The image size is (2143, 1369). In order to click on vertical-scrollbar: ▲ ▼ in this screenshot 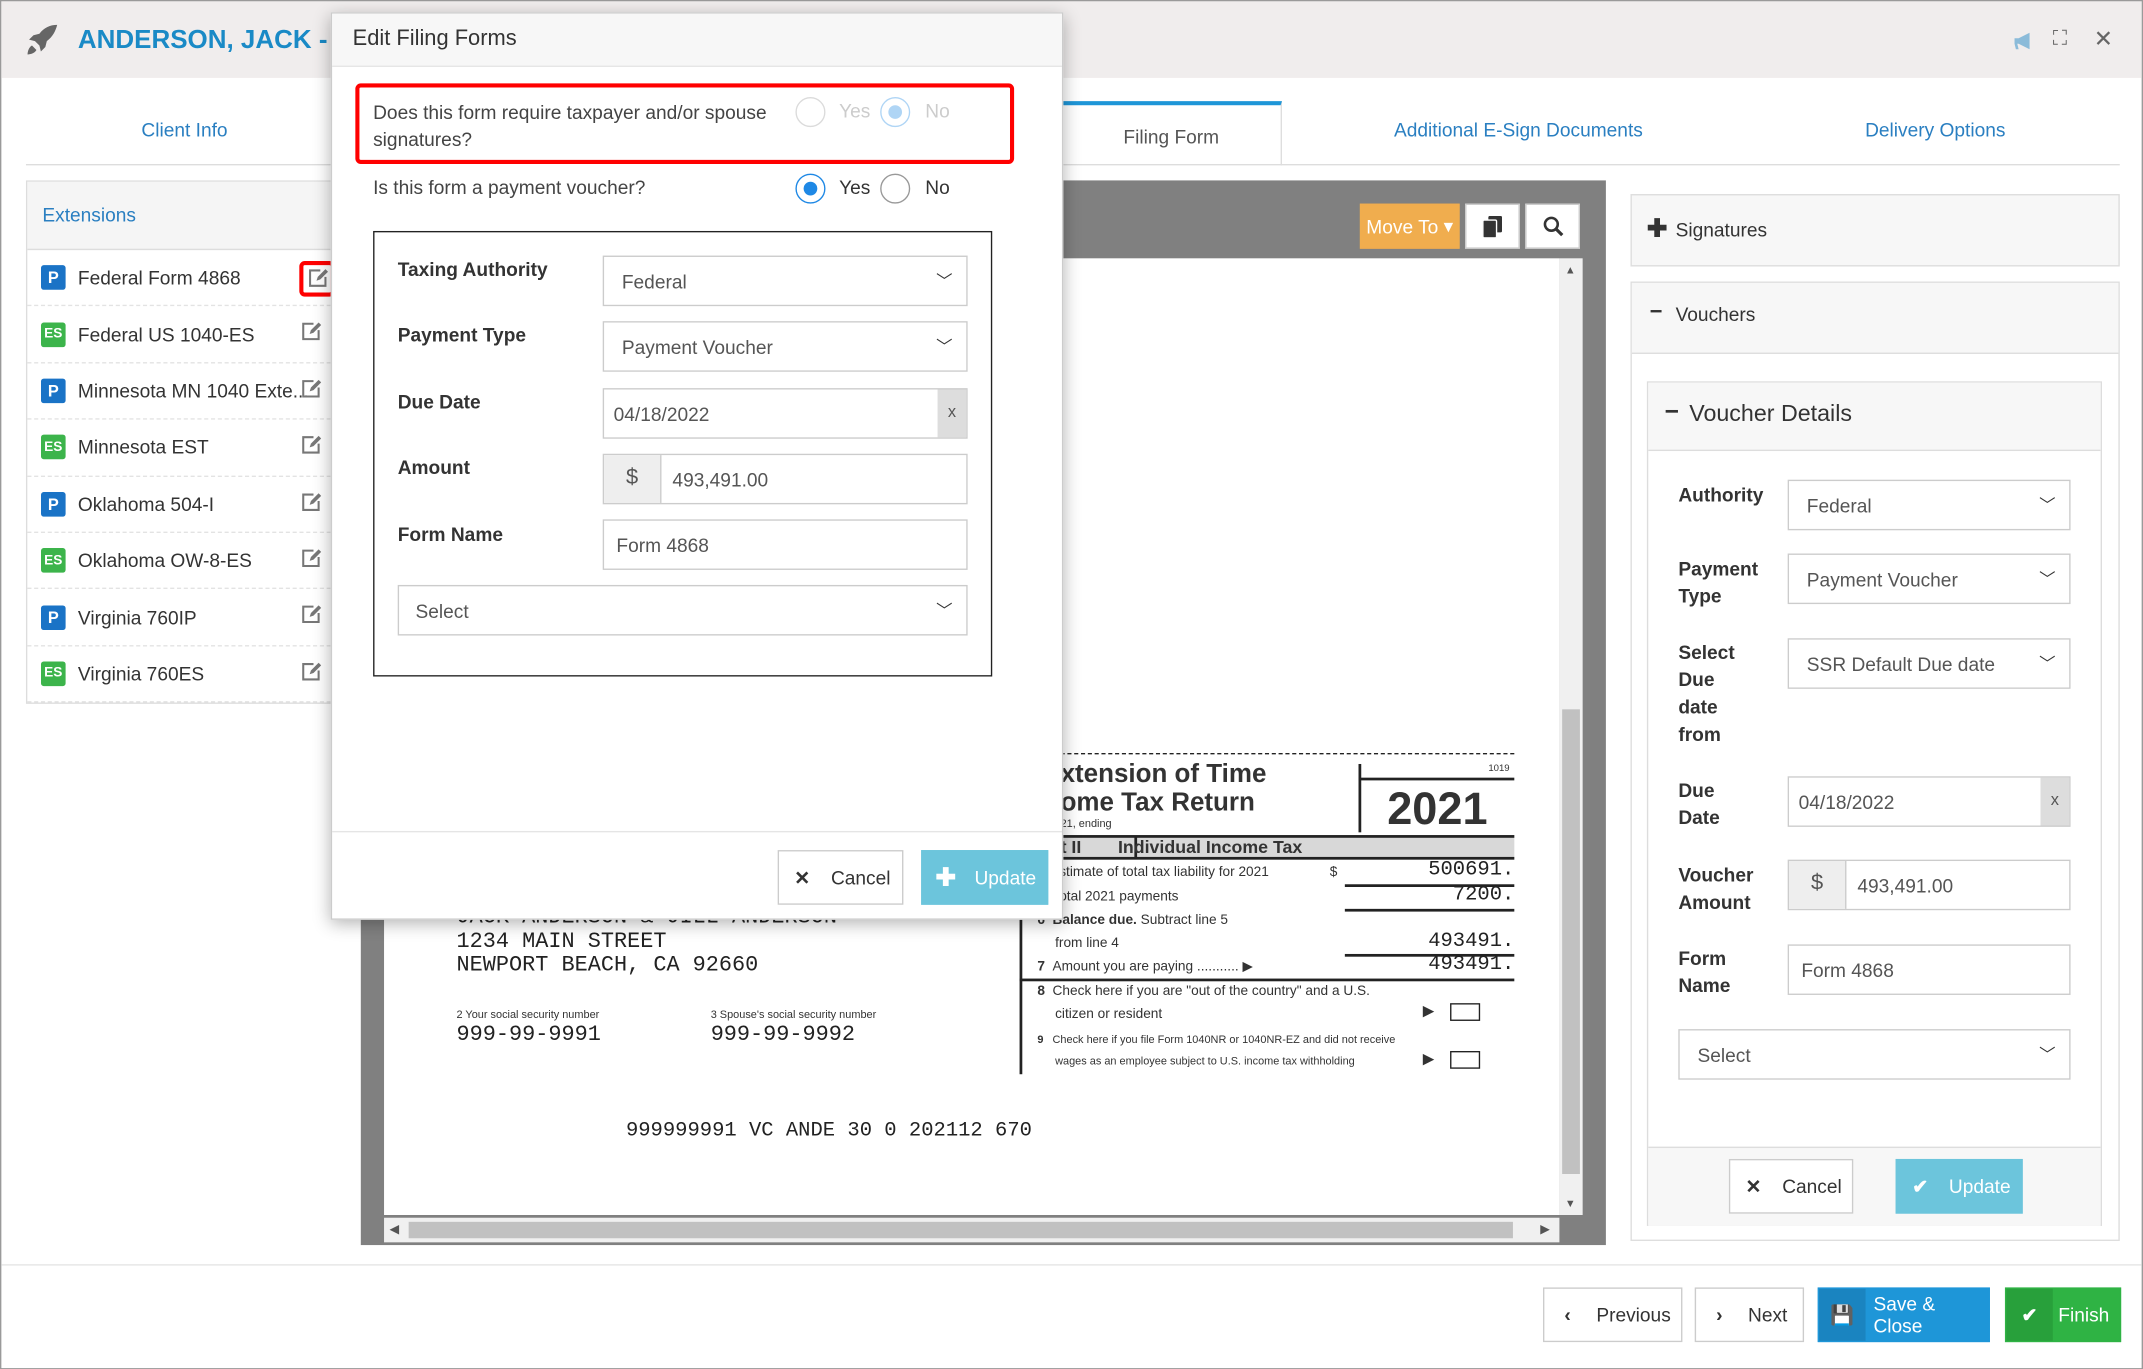, I will do `click(1571, 737)`.